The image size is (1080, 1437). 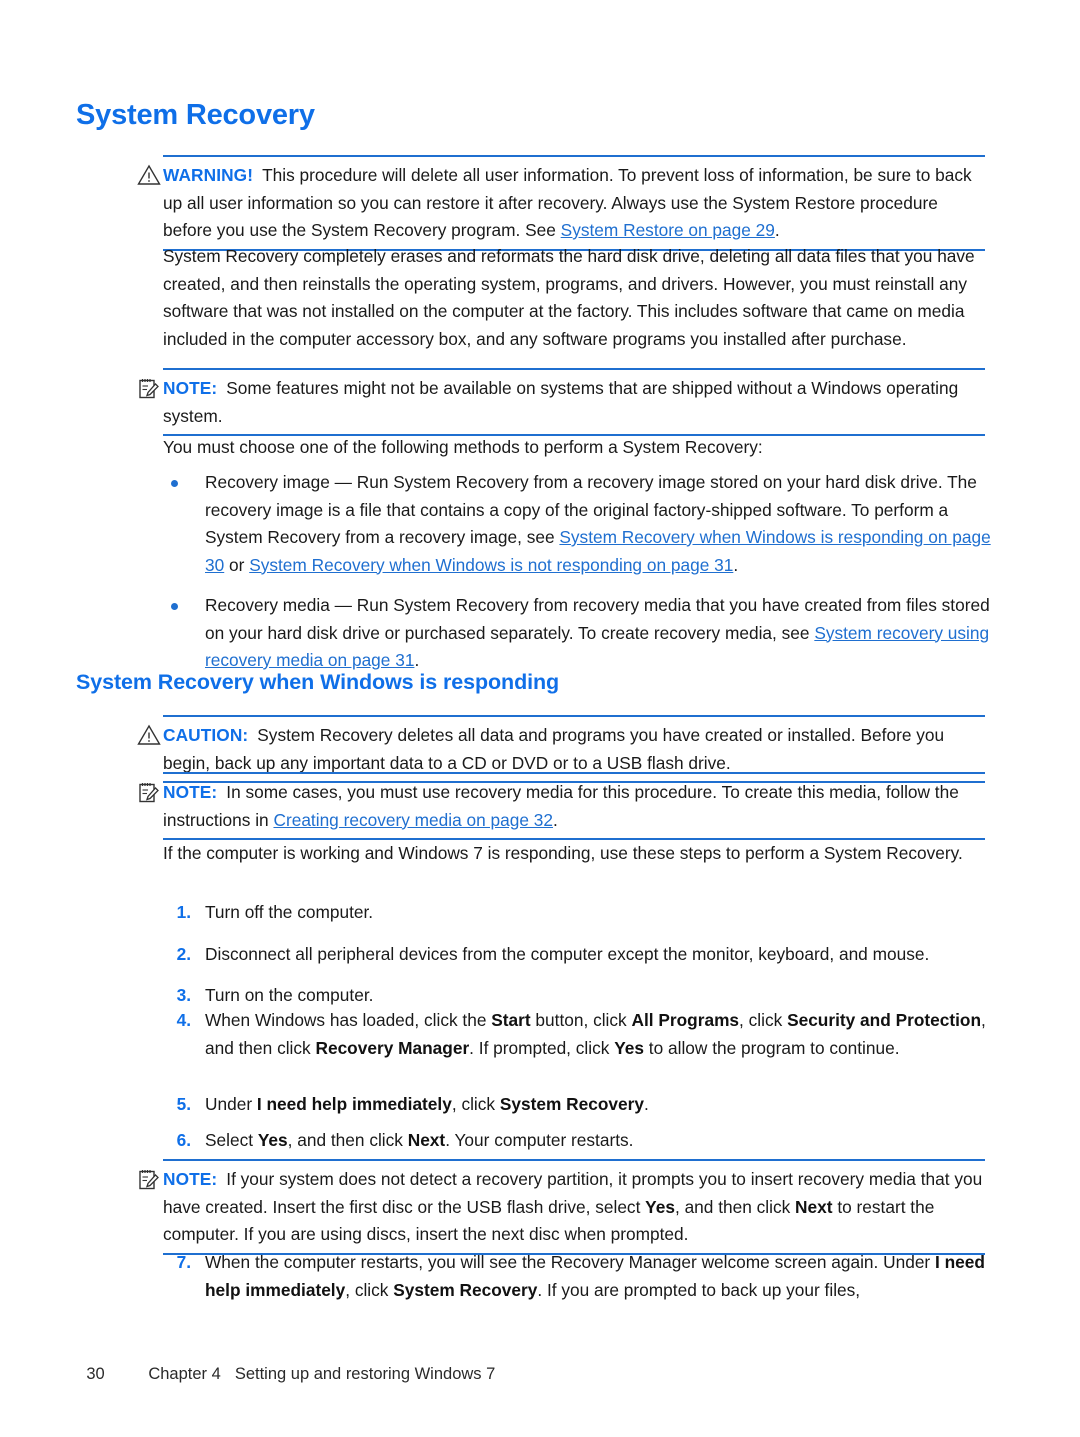 What do you see at coordinates (578, 996) in the screenshot?
I see `list-item: 3. Turn on the computer.` at bounding box center [578, 996].